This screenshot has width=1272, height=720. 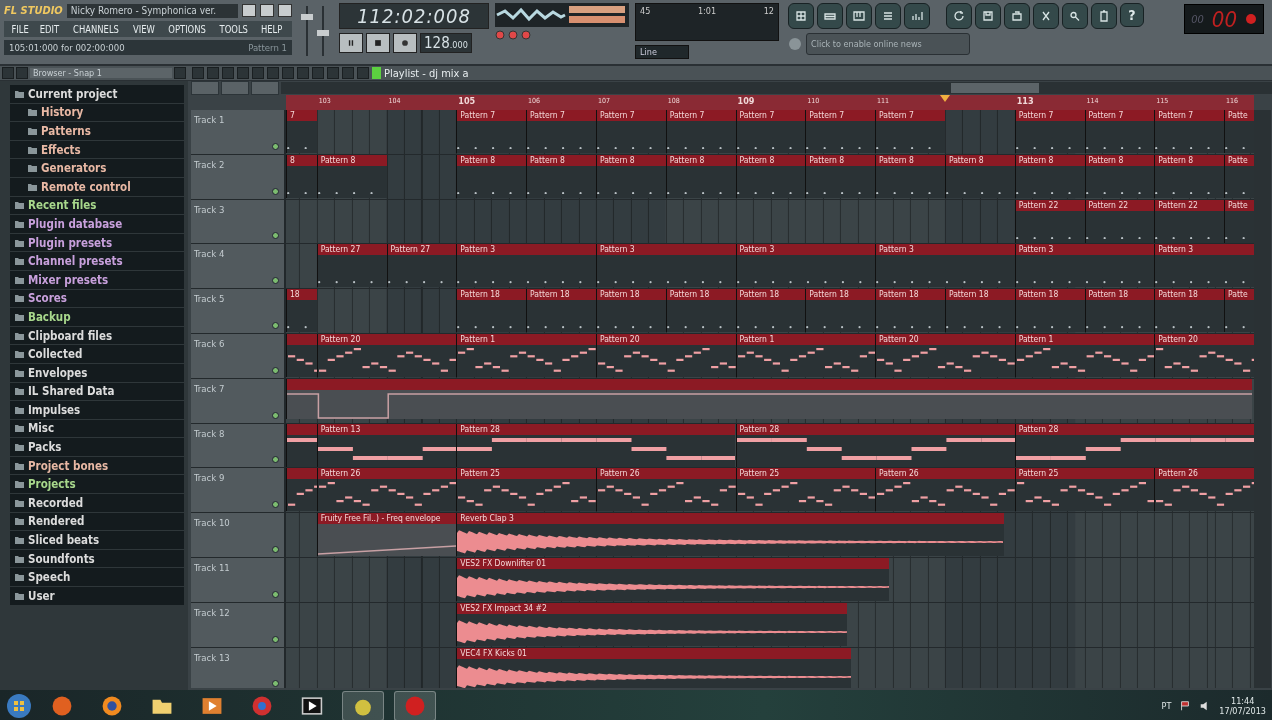 What do you see at coordinates (238, 490) in the screenshot?
I see `track-header: Track 9` at bounding box center [238, 490].